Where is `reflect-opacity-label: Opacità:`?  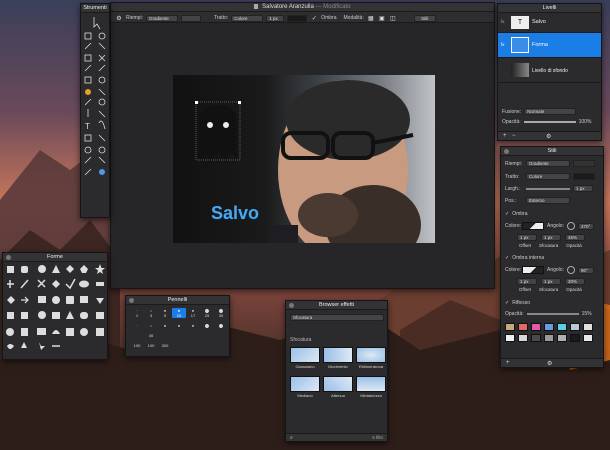
reflect-opacity-label: Opacità: is located at coordinates (514, 314).